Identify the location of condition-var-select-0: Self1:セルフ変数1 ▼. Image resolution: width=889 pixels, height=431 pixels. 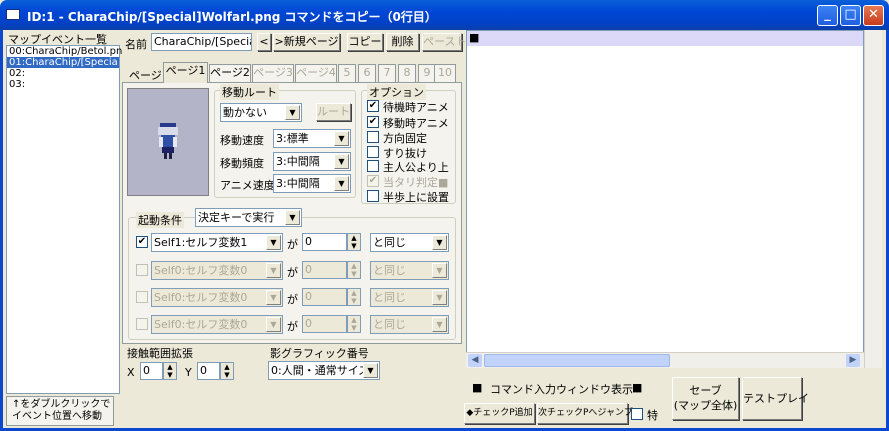
(217, 242).